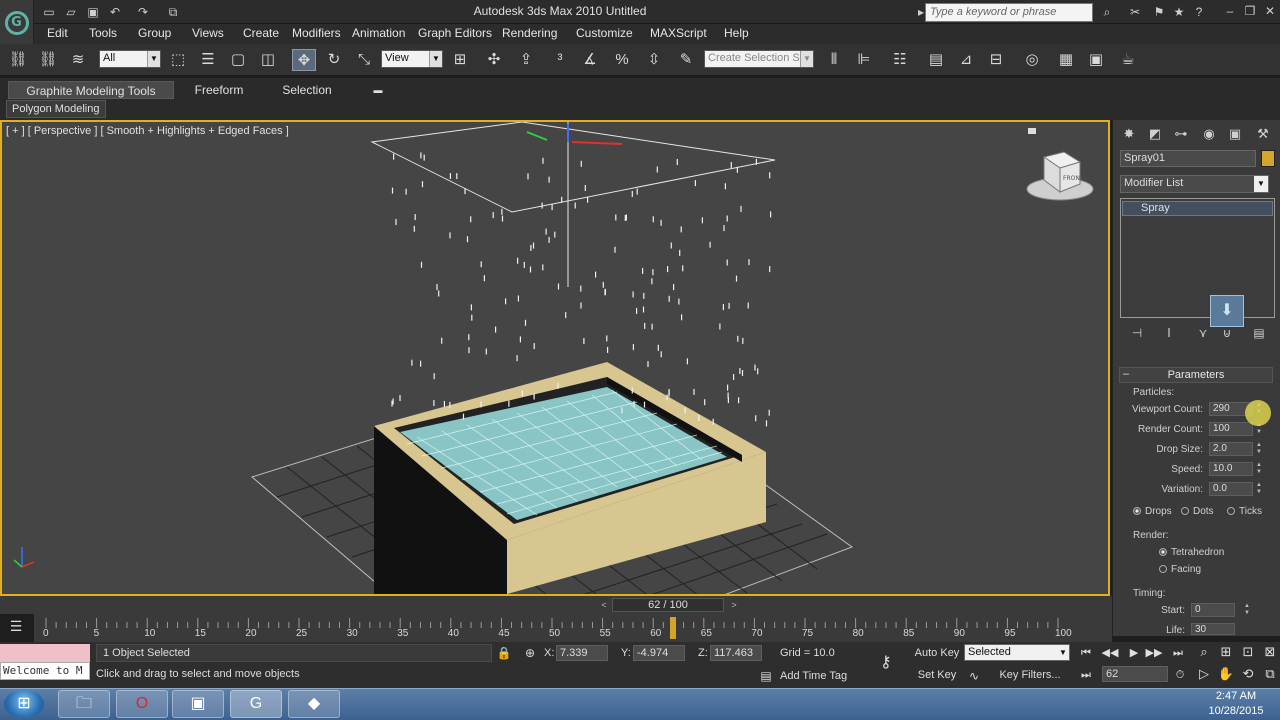 Image resolution: width=1280 pixels, height=720 pixels. What do you see at coordinates (1086, 653) in the screenshot?
I see `go-to-start-icon: ⏮` at bounding box center [1086, 653].